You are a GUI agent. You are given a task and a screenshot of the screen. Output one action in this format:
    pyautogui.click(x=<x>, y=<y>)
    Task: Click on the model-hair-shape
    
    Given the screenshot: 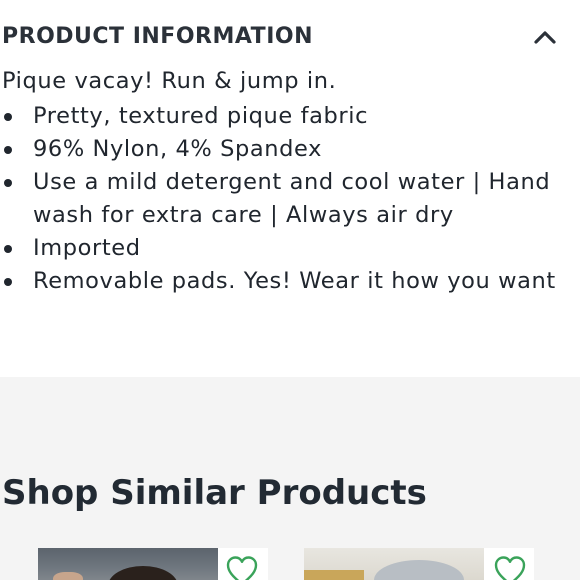 What is the action you would take?
    pyautogui.click(x=143, y=573)
    